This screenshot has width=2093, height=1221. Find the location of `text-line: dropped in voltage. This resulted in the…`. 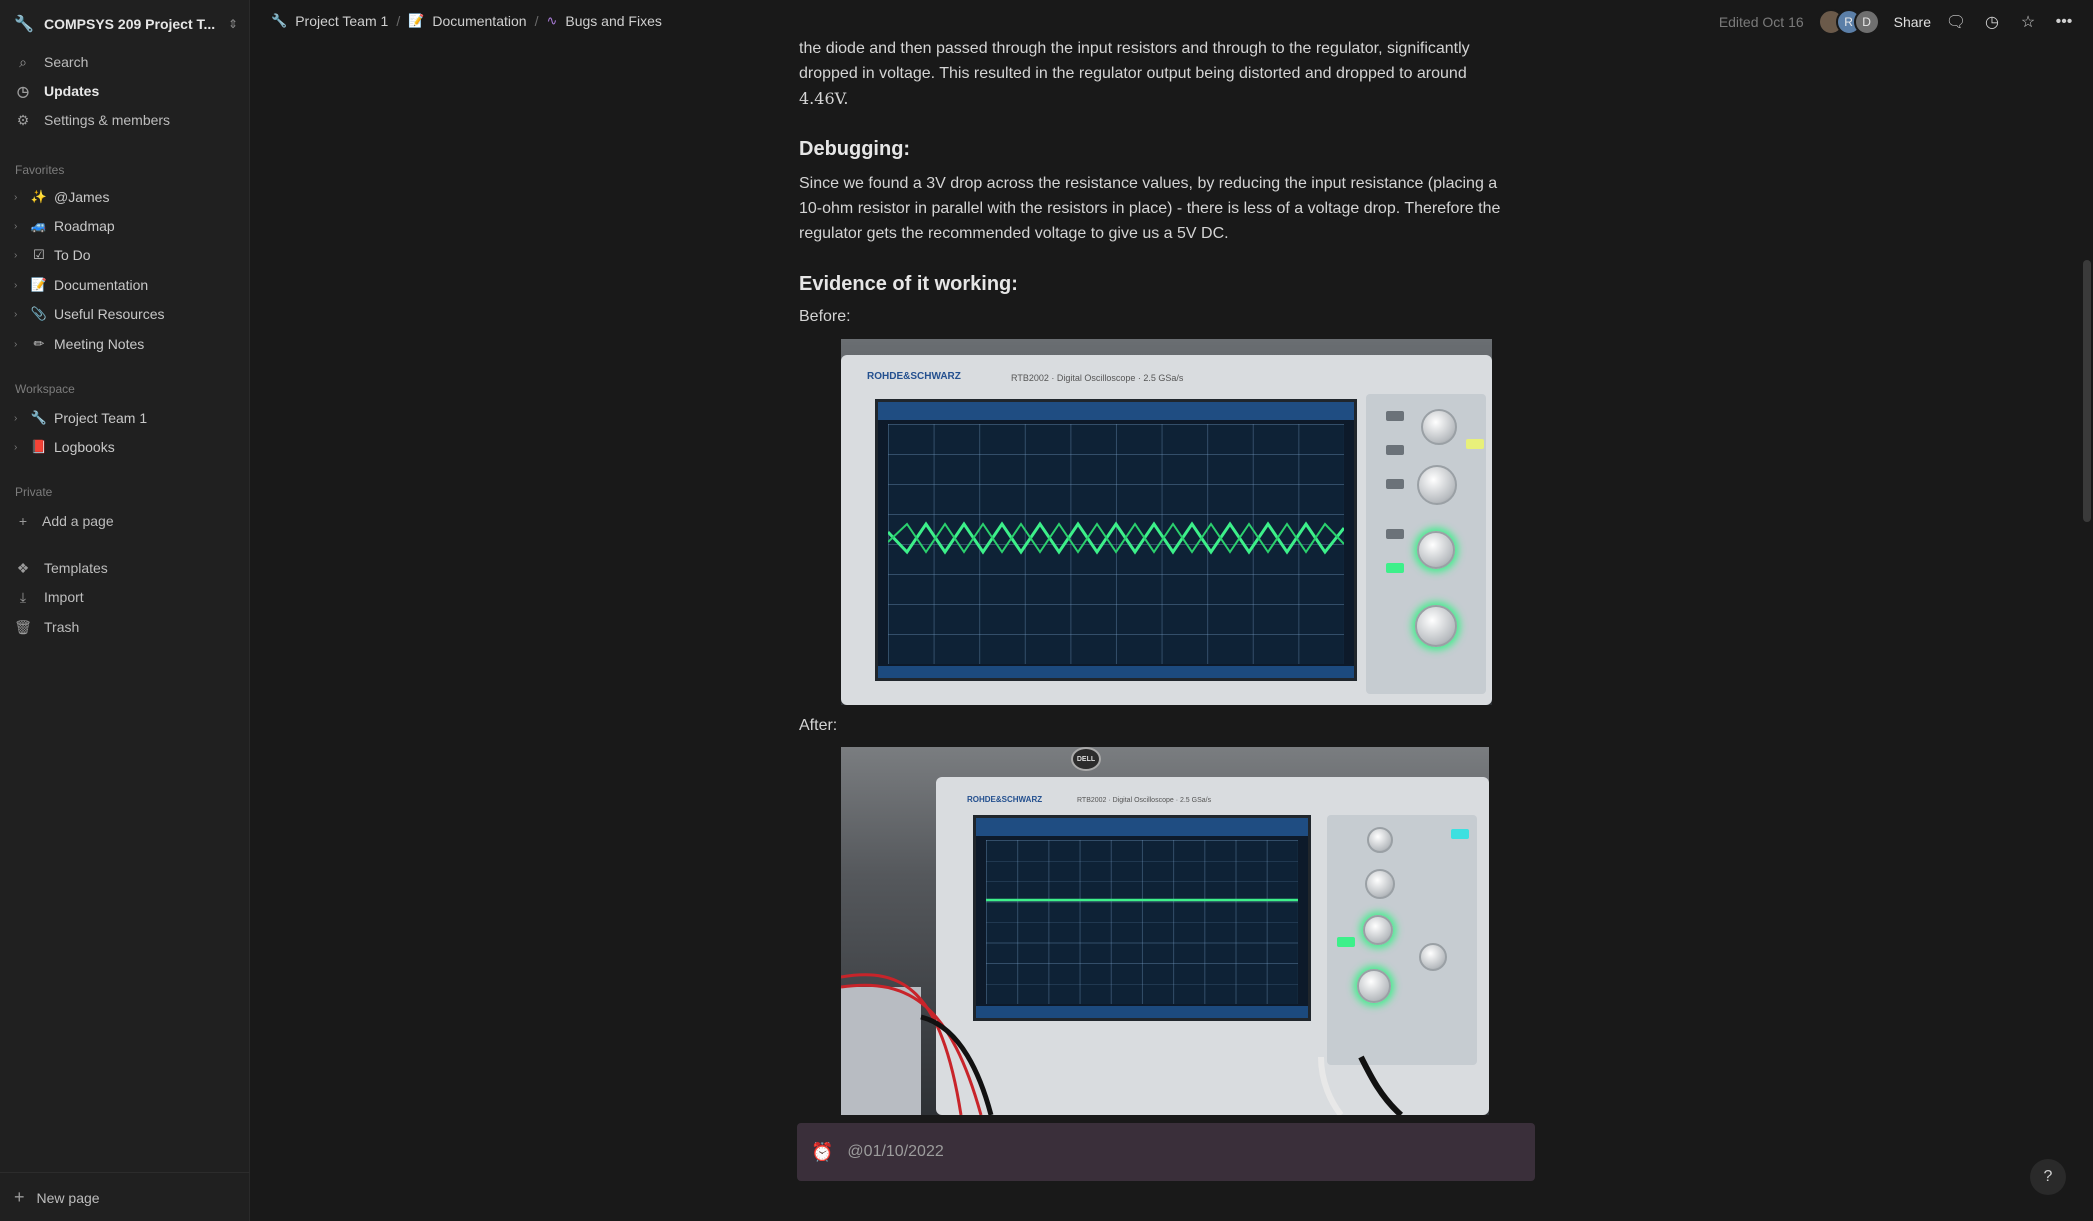

text-line: dropped in voltage. This resulted in the… is located at coordinates (1133, 73).